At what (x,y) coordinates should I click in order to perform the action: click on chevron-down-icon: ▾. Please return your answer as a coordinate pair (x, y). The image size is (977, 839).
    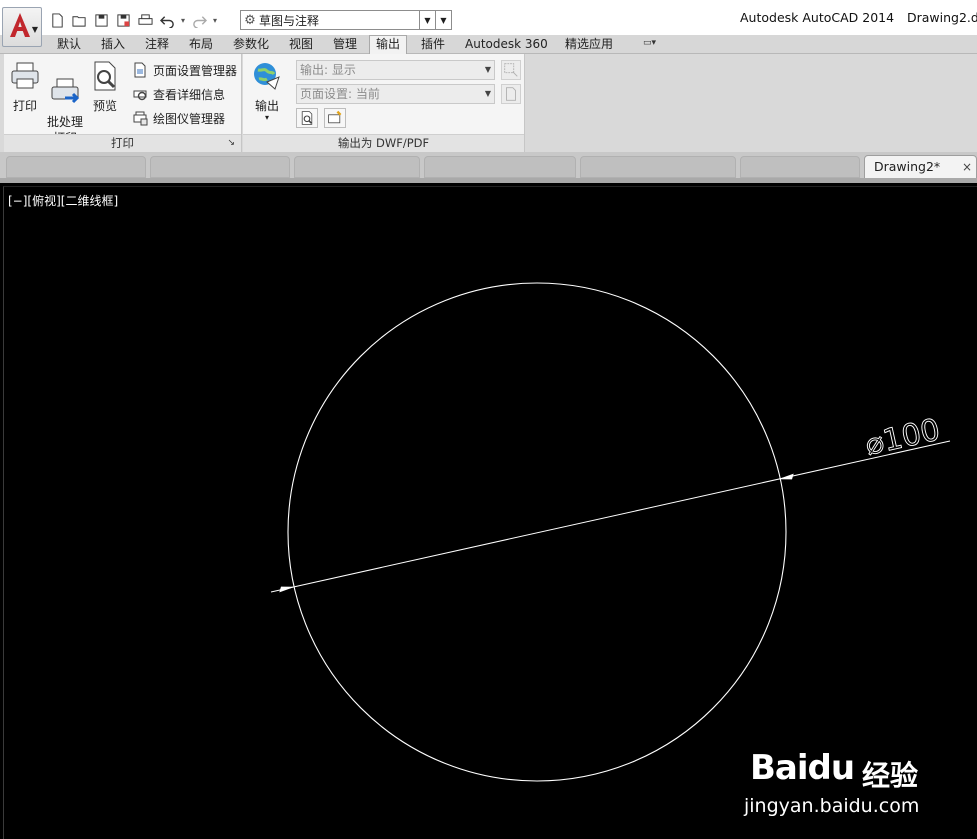
    Looking at the image, I should click on (266, 117).